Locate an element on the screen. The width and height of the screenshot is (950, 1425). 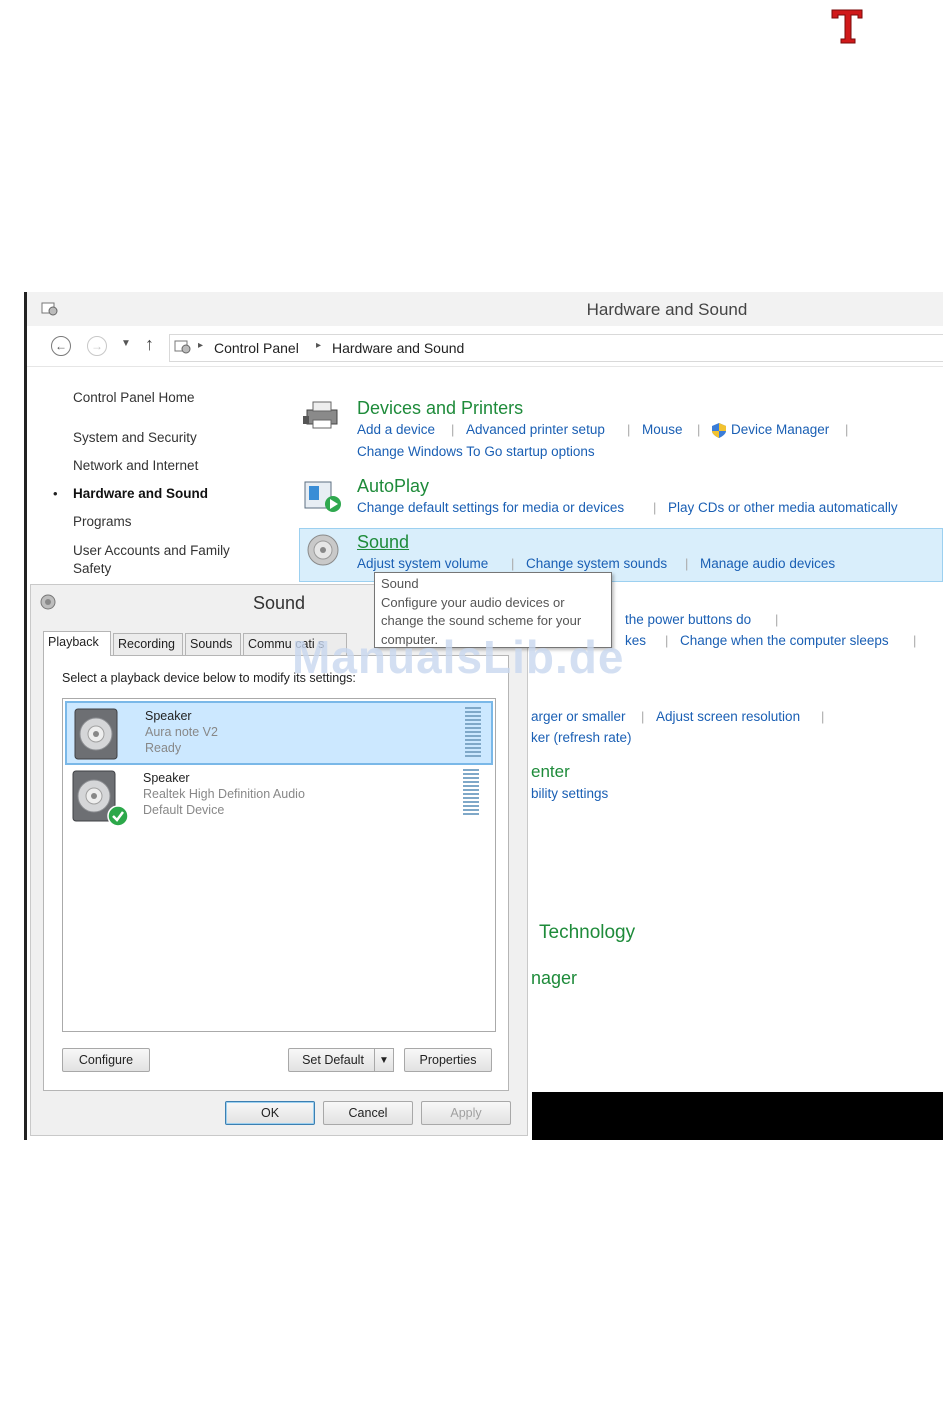
task-advanced-printer-setup: Advanced printer setup is located at coordinates (535, 429).